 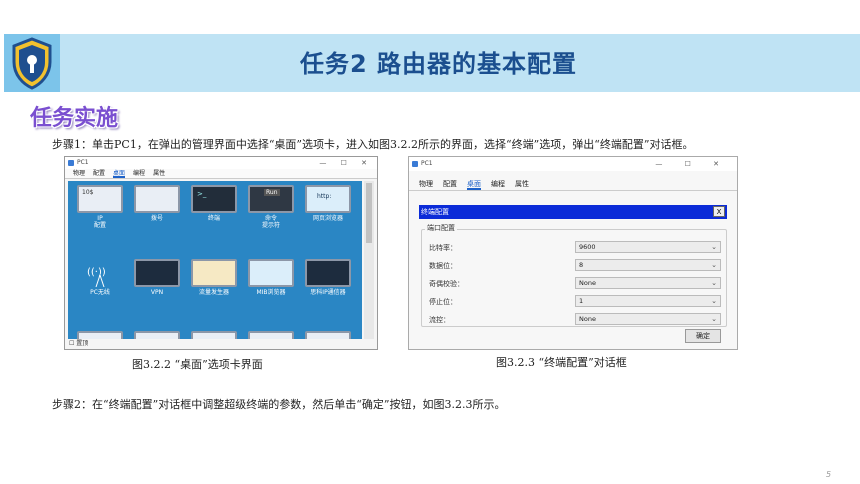 I want to click on baud-rate-select: 9600 ⌄, so click(x=648, y=247).